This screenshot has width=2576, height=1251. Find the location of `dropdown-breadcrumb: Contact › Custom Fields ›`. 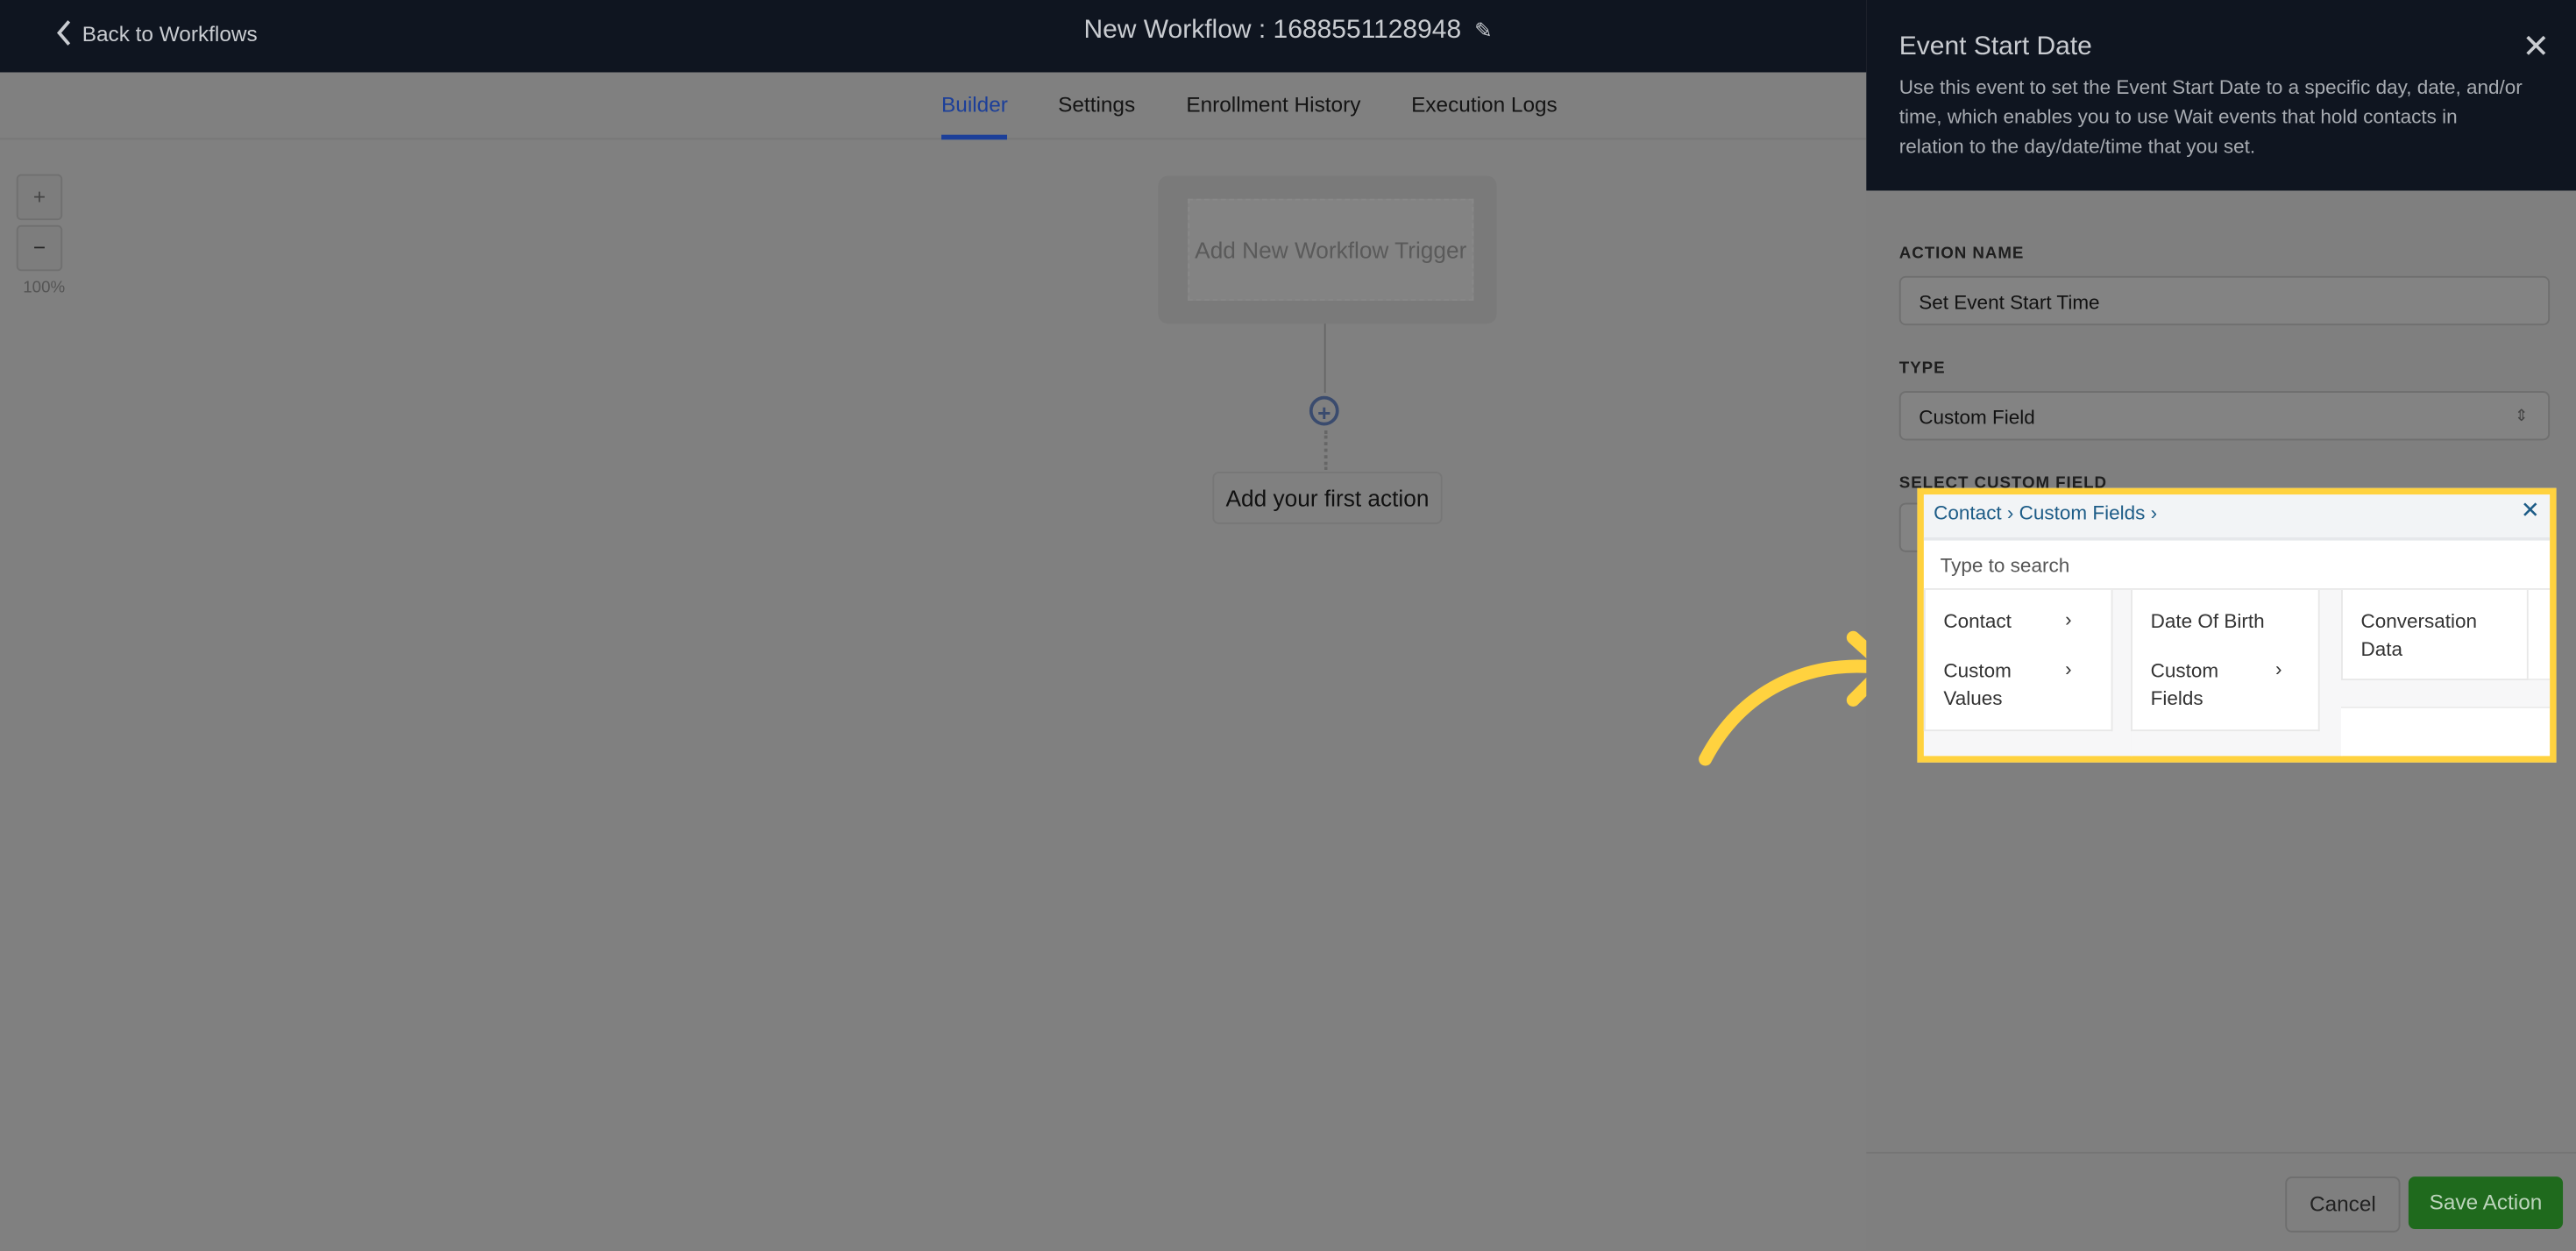

dropdown-breadcrumb: Contact › Custom Fields › is located at coordinates (2046, 512).